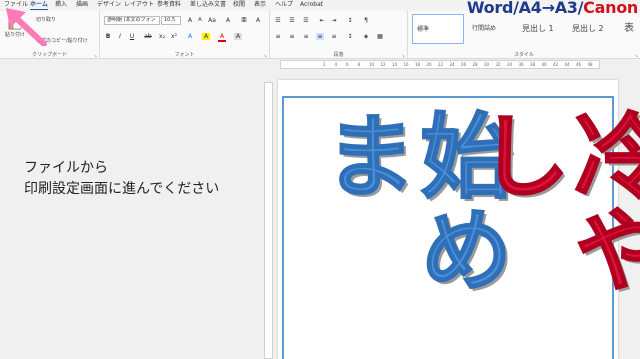 The height and width of the screenshot is (359, 640). I want to click on ruler-number: 34, so click(510, 64).